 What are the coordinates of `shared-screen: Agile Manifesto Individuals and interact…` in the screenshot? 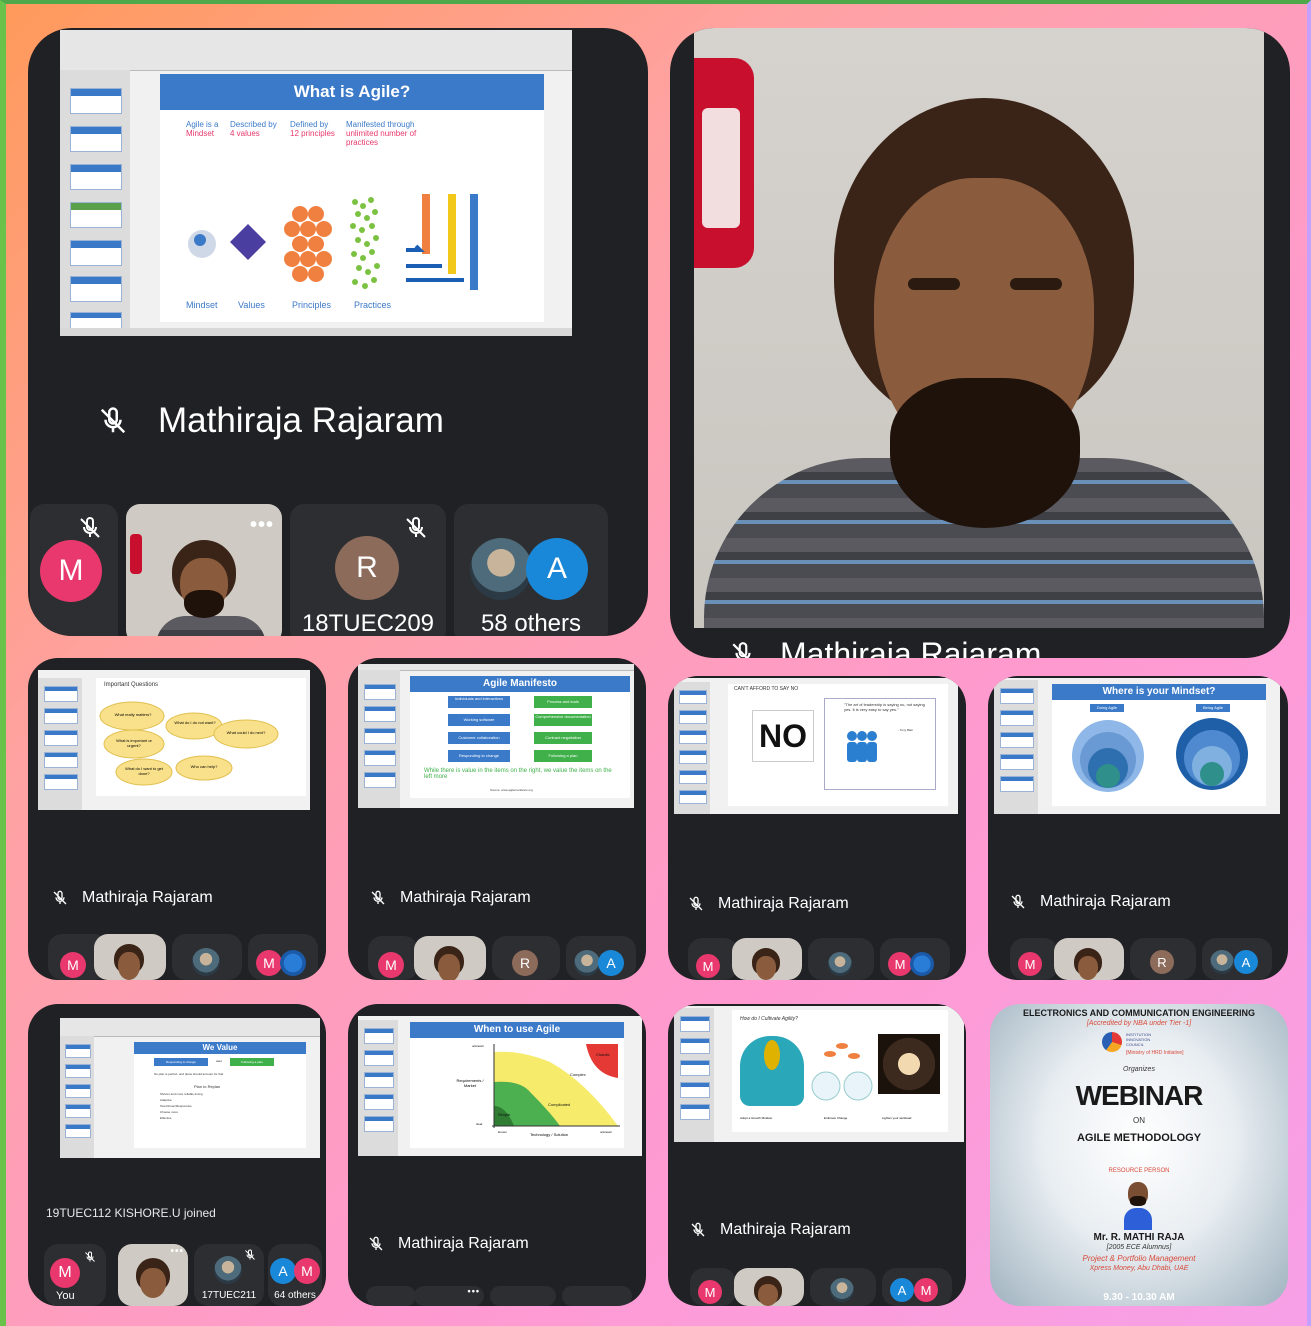 It's located at (496, 736).